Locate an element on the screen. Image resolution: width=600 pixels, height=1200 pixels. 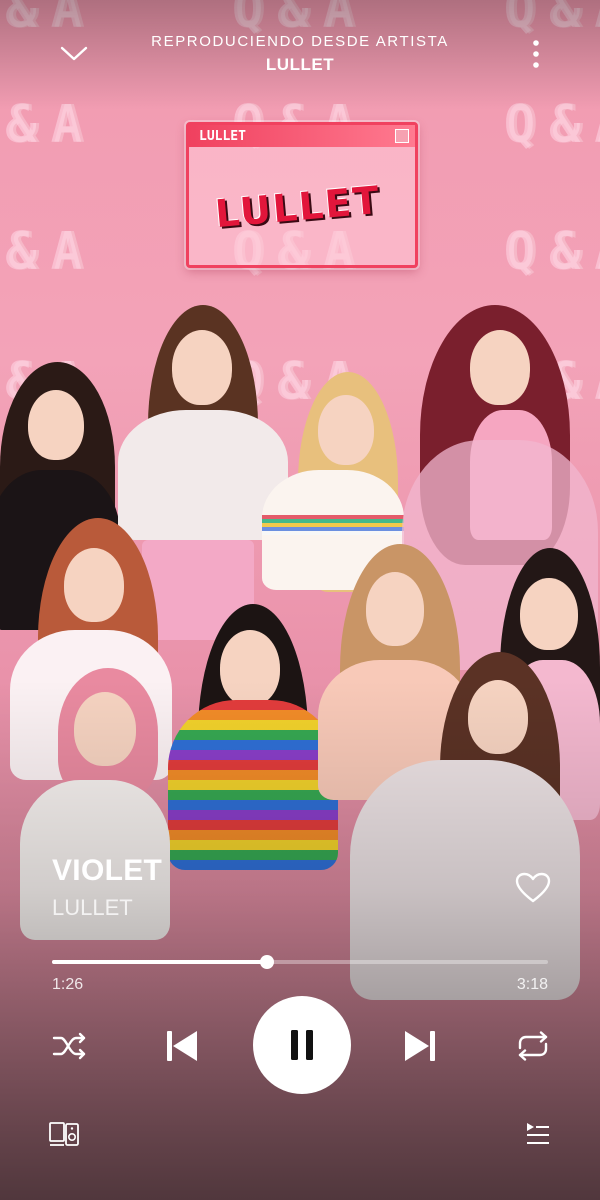
track-artist: LULLET is located at coordinates (92, 908).